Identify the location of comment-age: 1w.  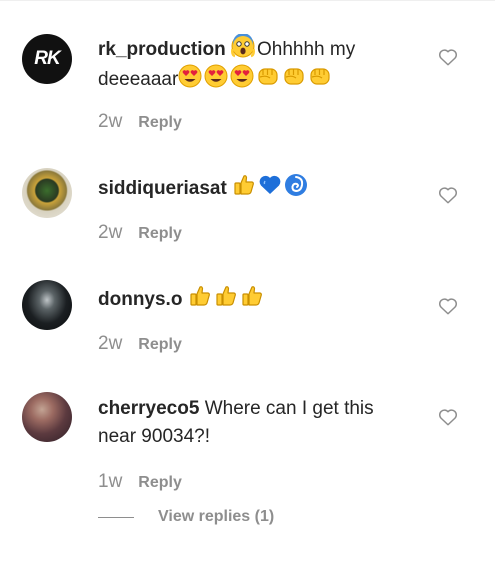
(110, 481).